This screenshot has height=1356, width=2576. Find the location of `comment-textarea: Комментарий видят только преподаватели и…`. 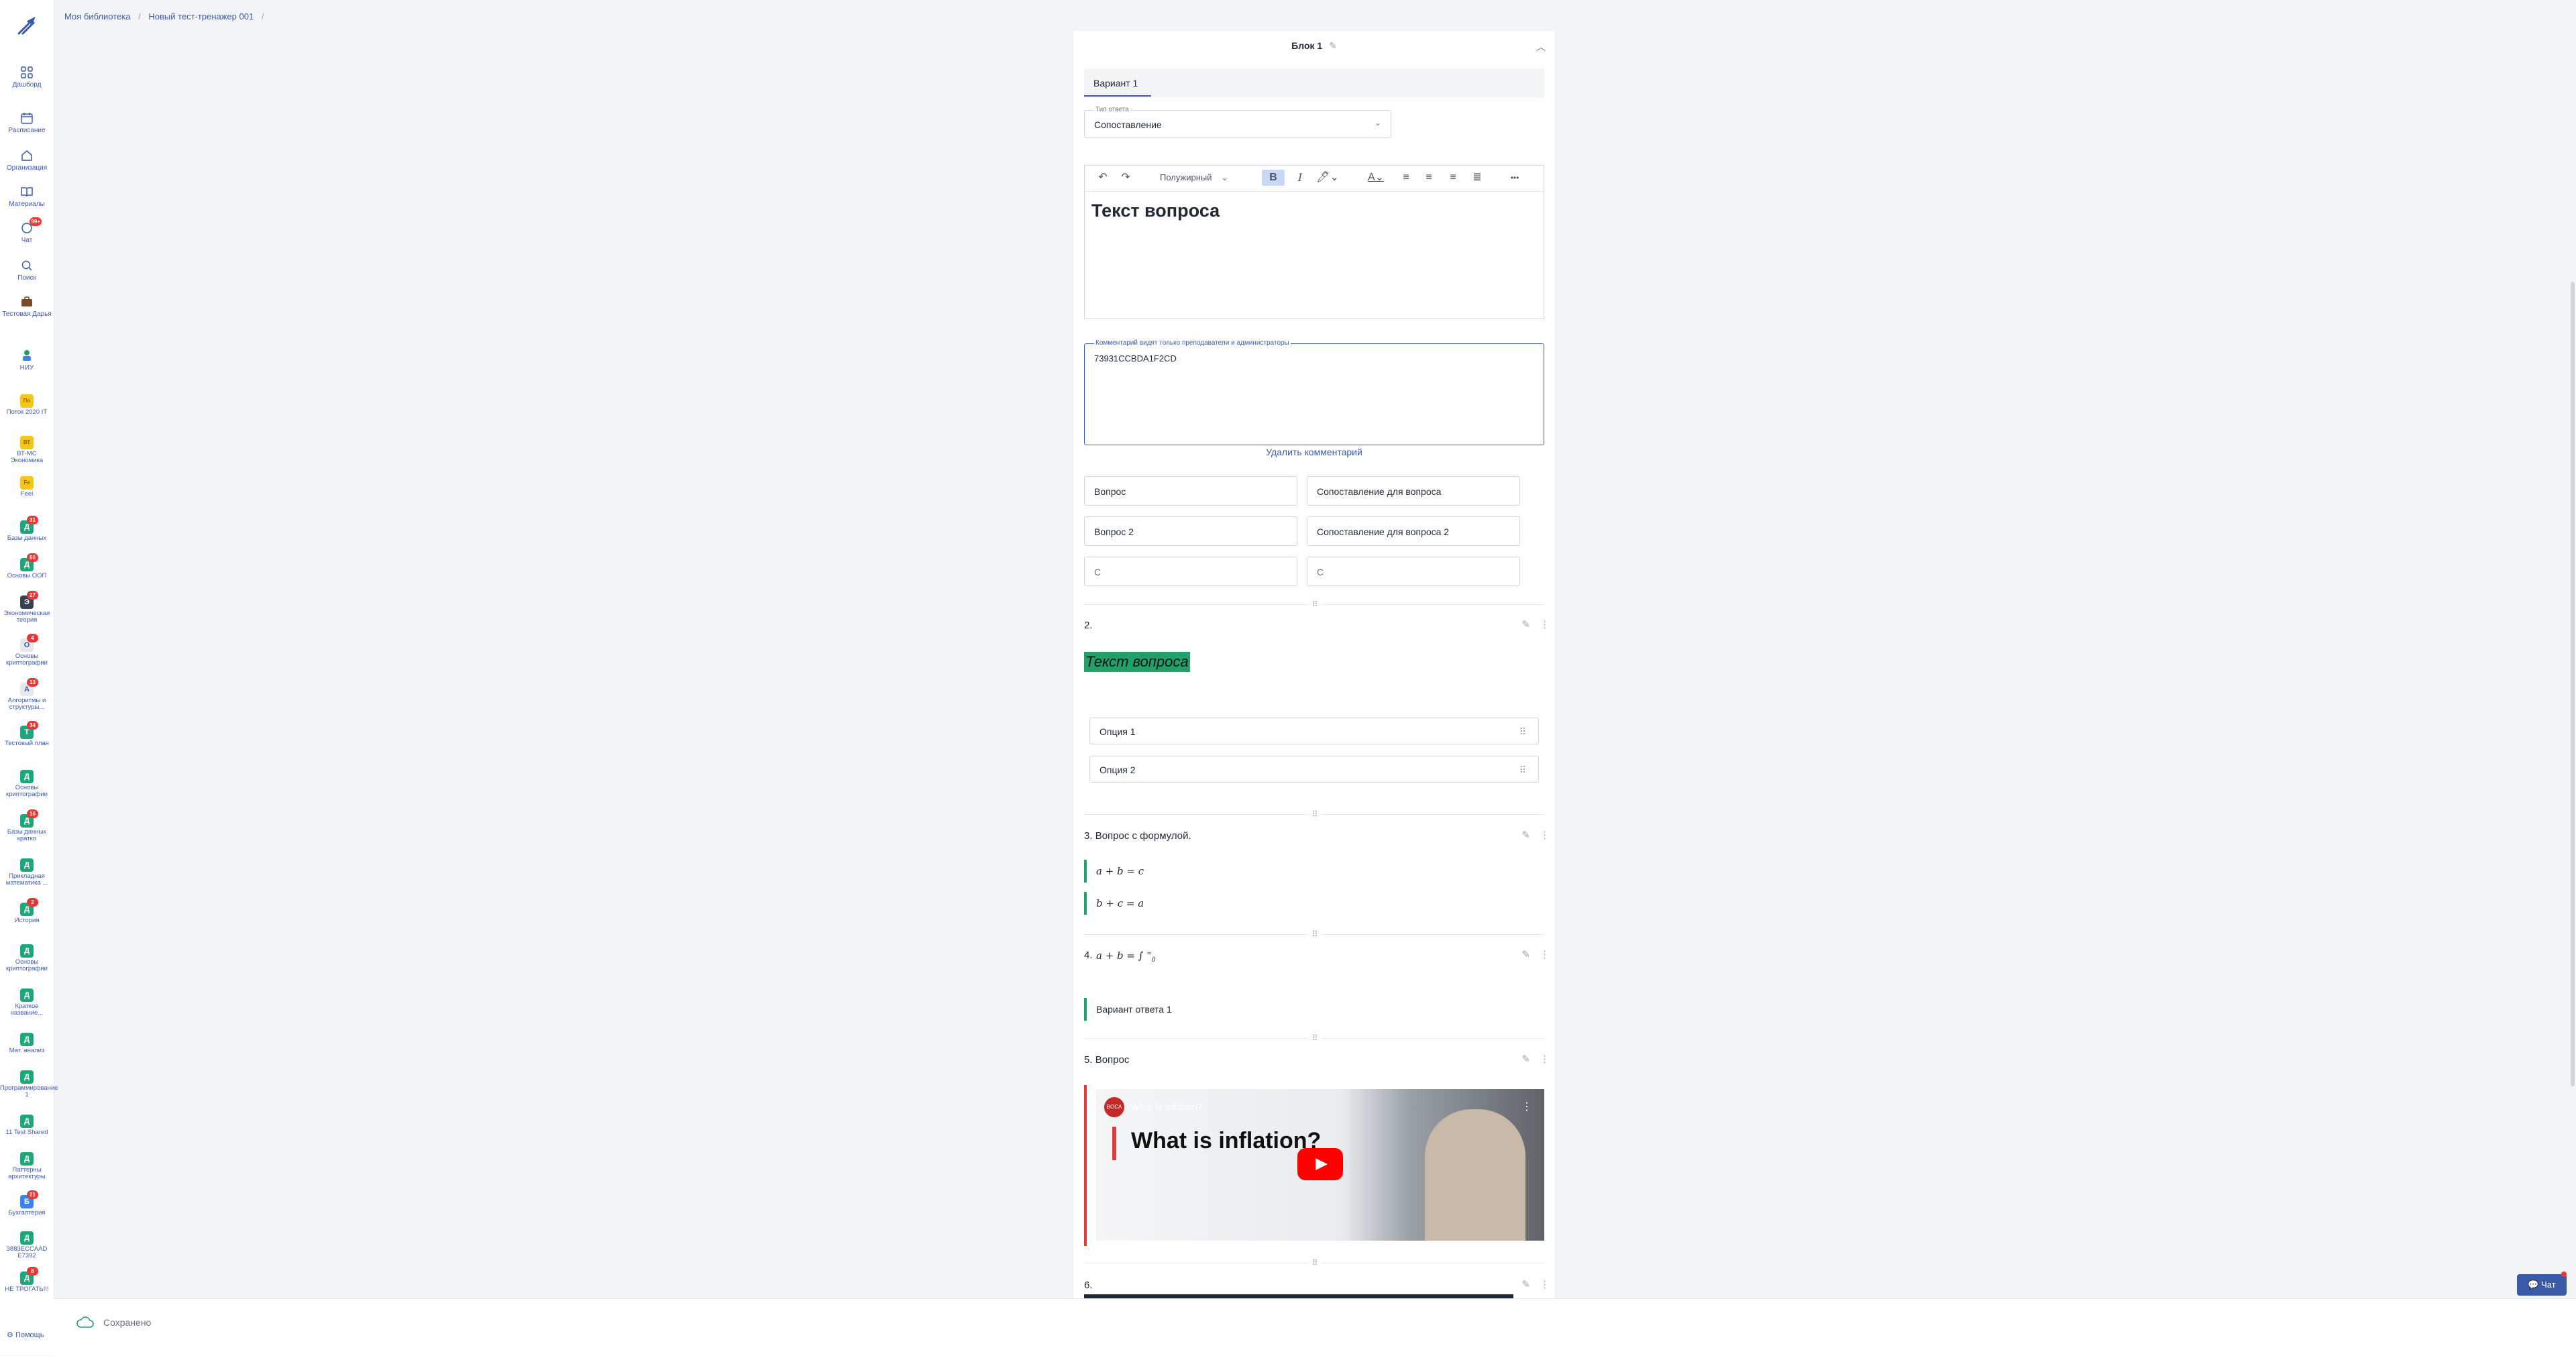

comment-textarea: Комментарий видят только преподаватели и… is located at coordinates (1314, 392).